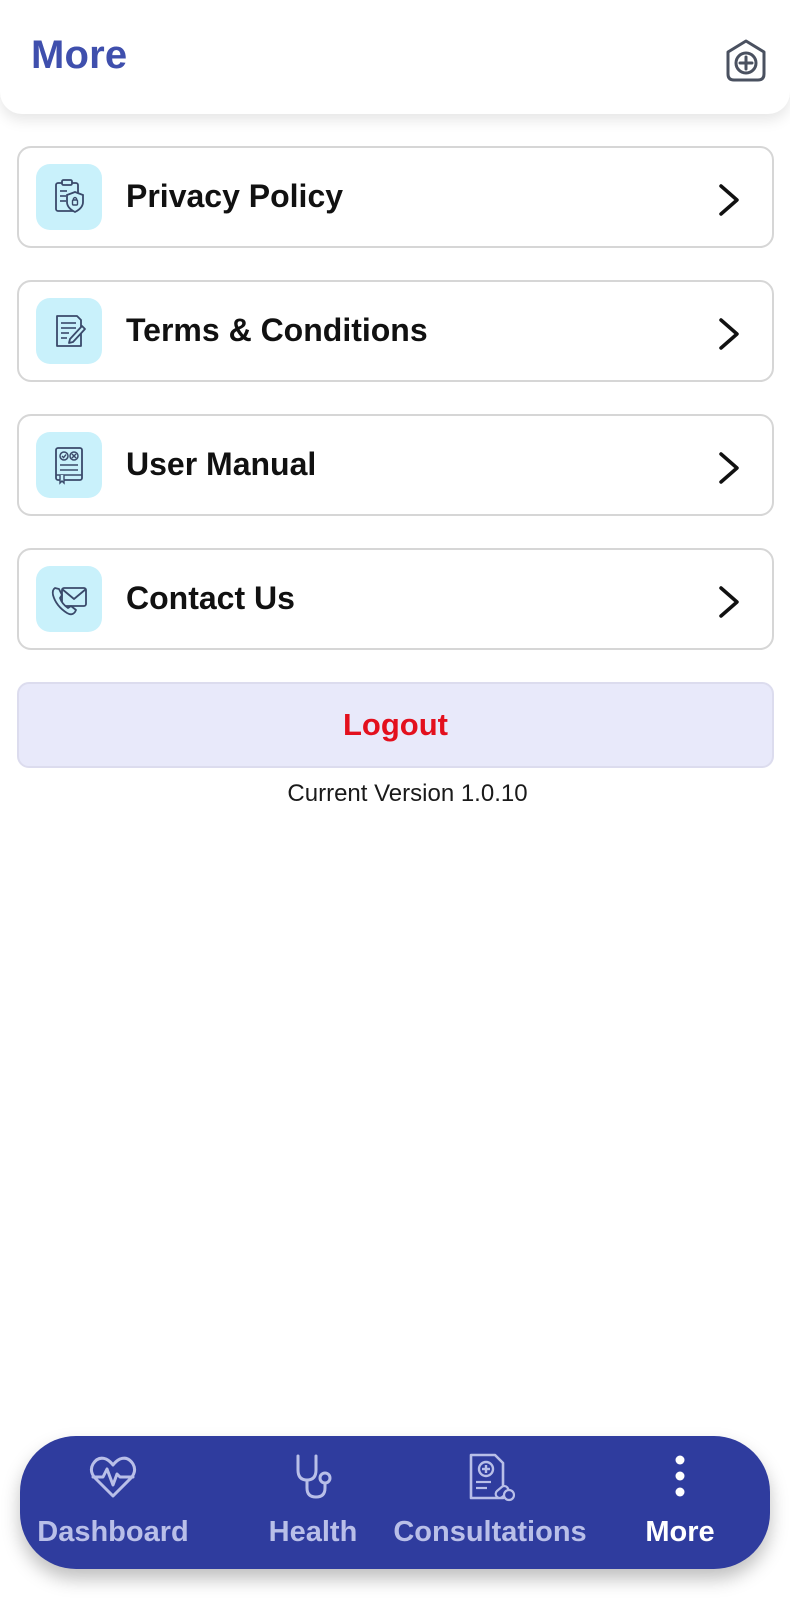  Describe the element at coordinates (113, 1532) in the screenshot. I see `nav-tab-label: Dashboard` at that location.